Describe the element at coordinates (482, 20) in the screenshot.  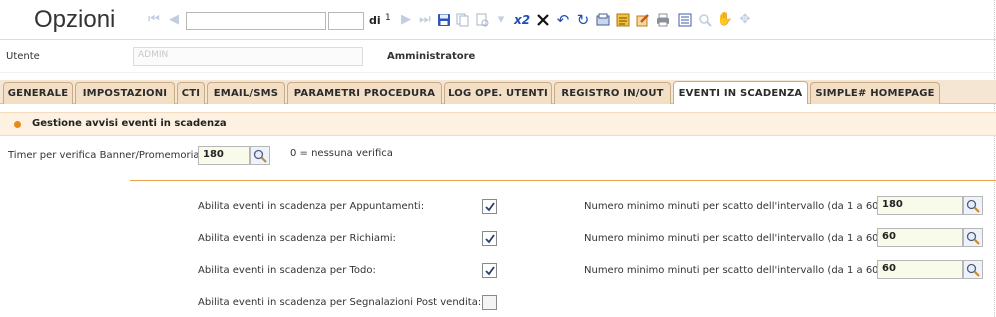
I see `print-preview-icon` at that location.